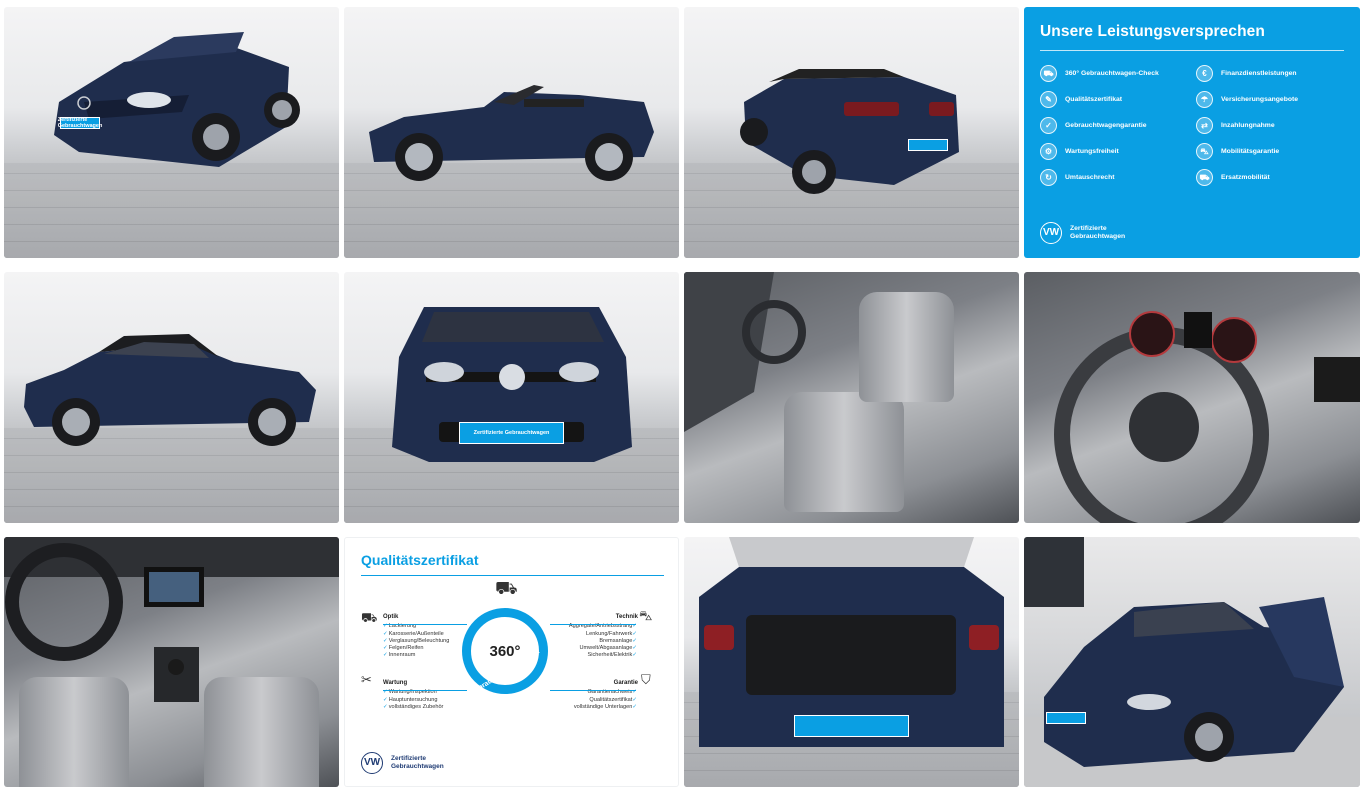  I want to click on exchange-icon: ↻, so click(1048, 177).